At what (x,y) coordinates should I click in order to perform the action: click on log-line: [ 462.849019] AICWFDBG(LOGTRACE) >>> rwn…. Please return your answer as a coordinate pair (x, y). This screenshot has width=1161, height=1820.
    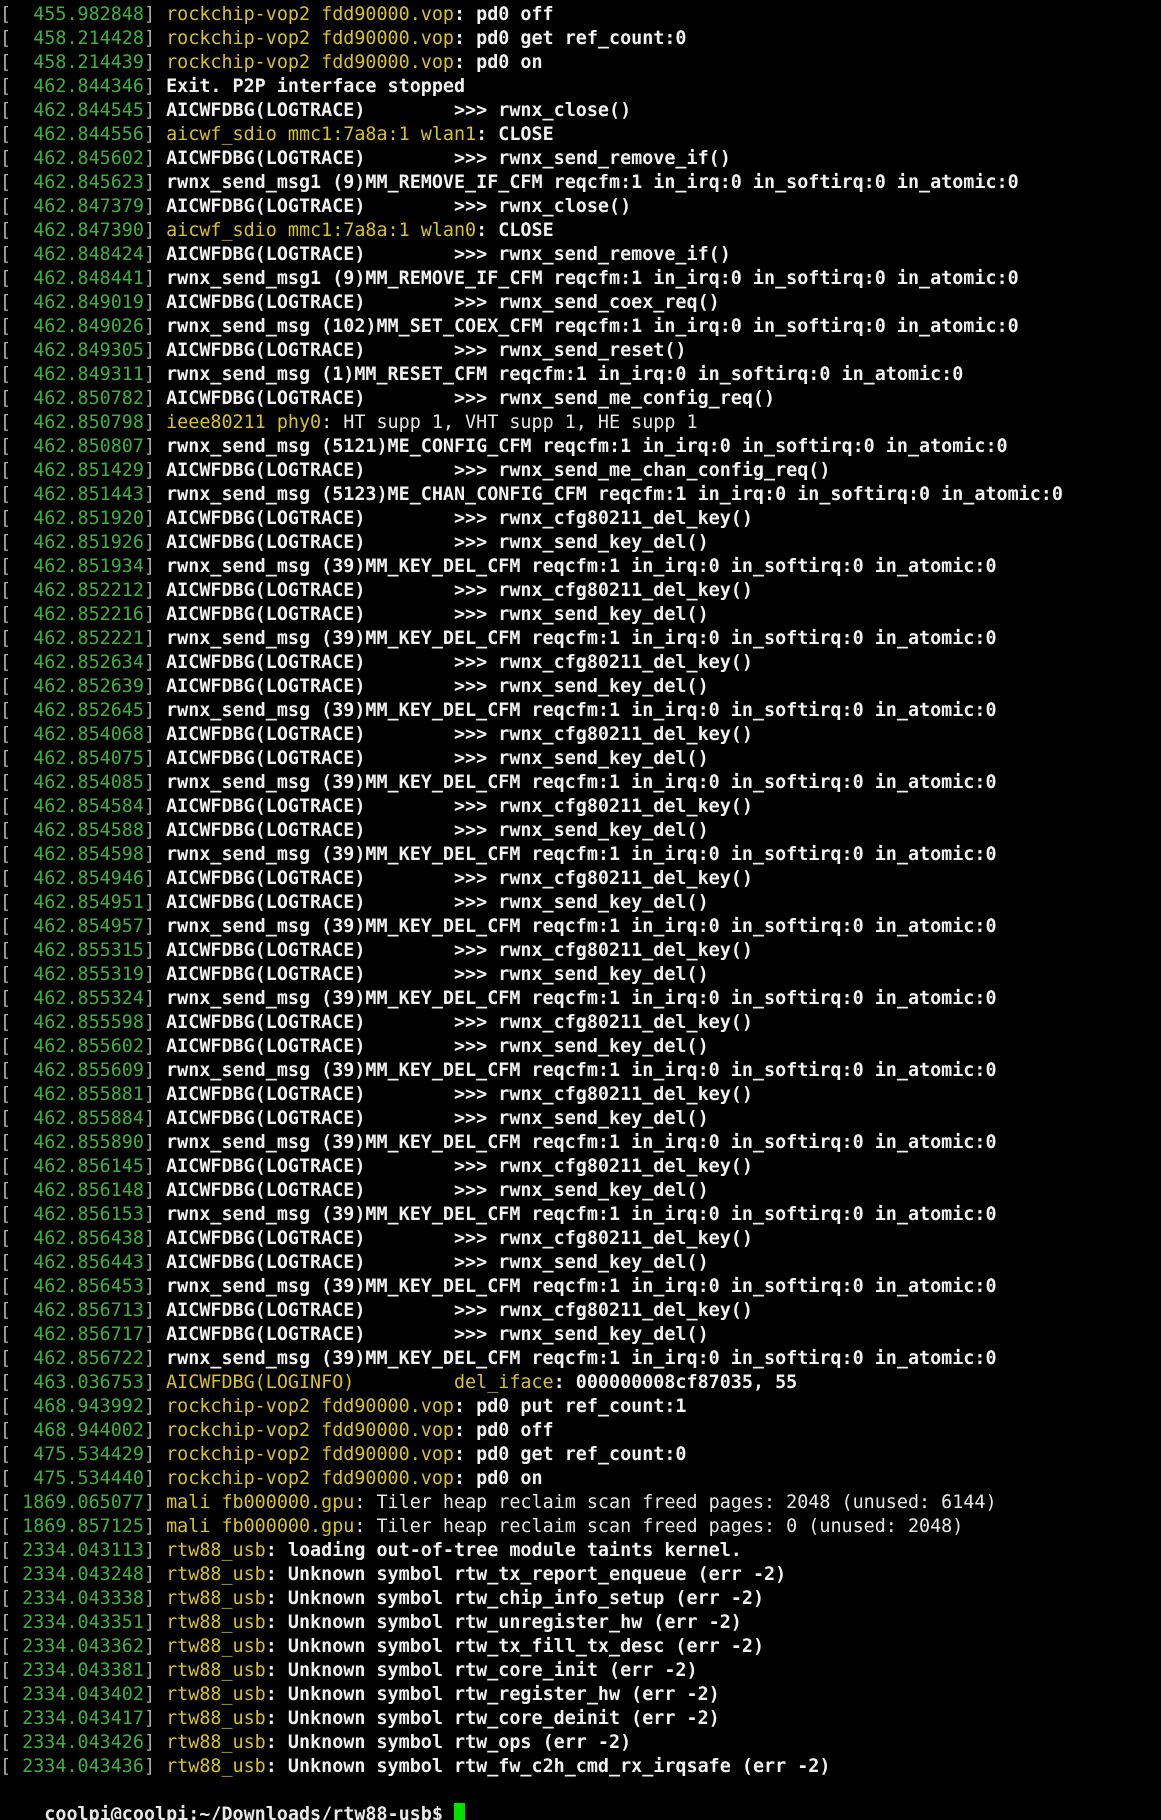
    Looking at the image, I should click on (580, 303).